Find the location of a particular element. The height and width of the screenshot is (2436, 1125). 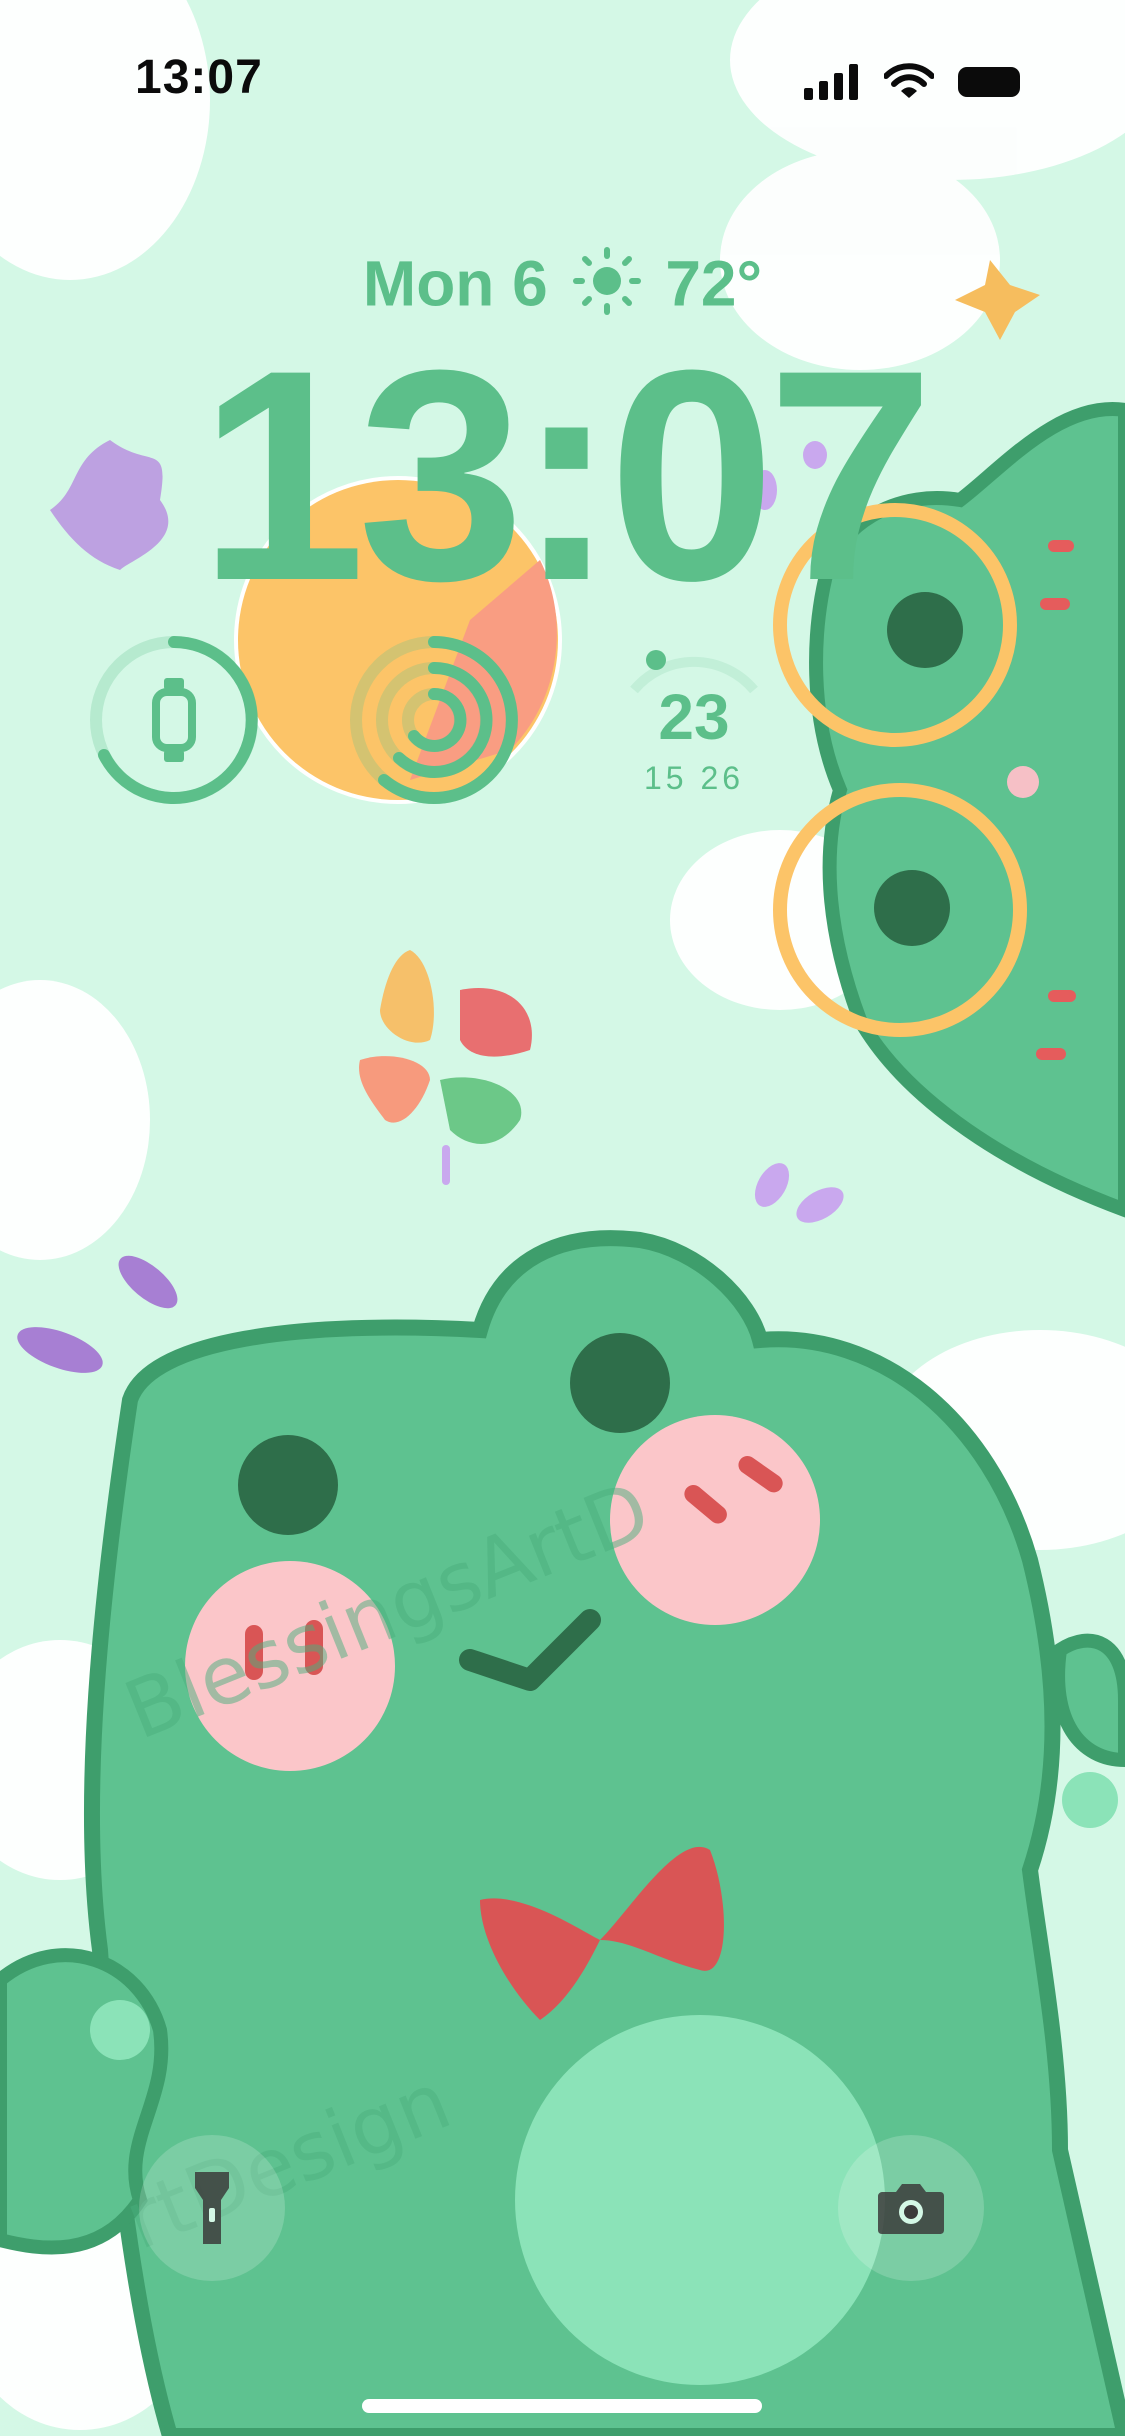

activity-widget is located at coordinates (434, 720).